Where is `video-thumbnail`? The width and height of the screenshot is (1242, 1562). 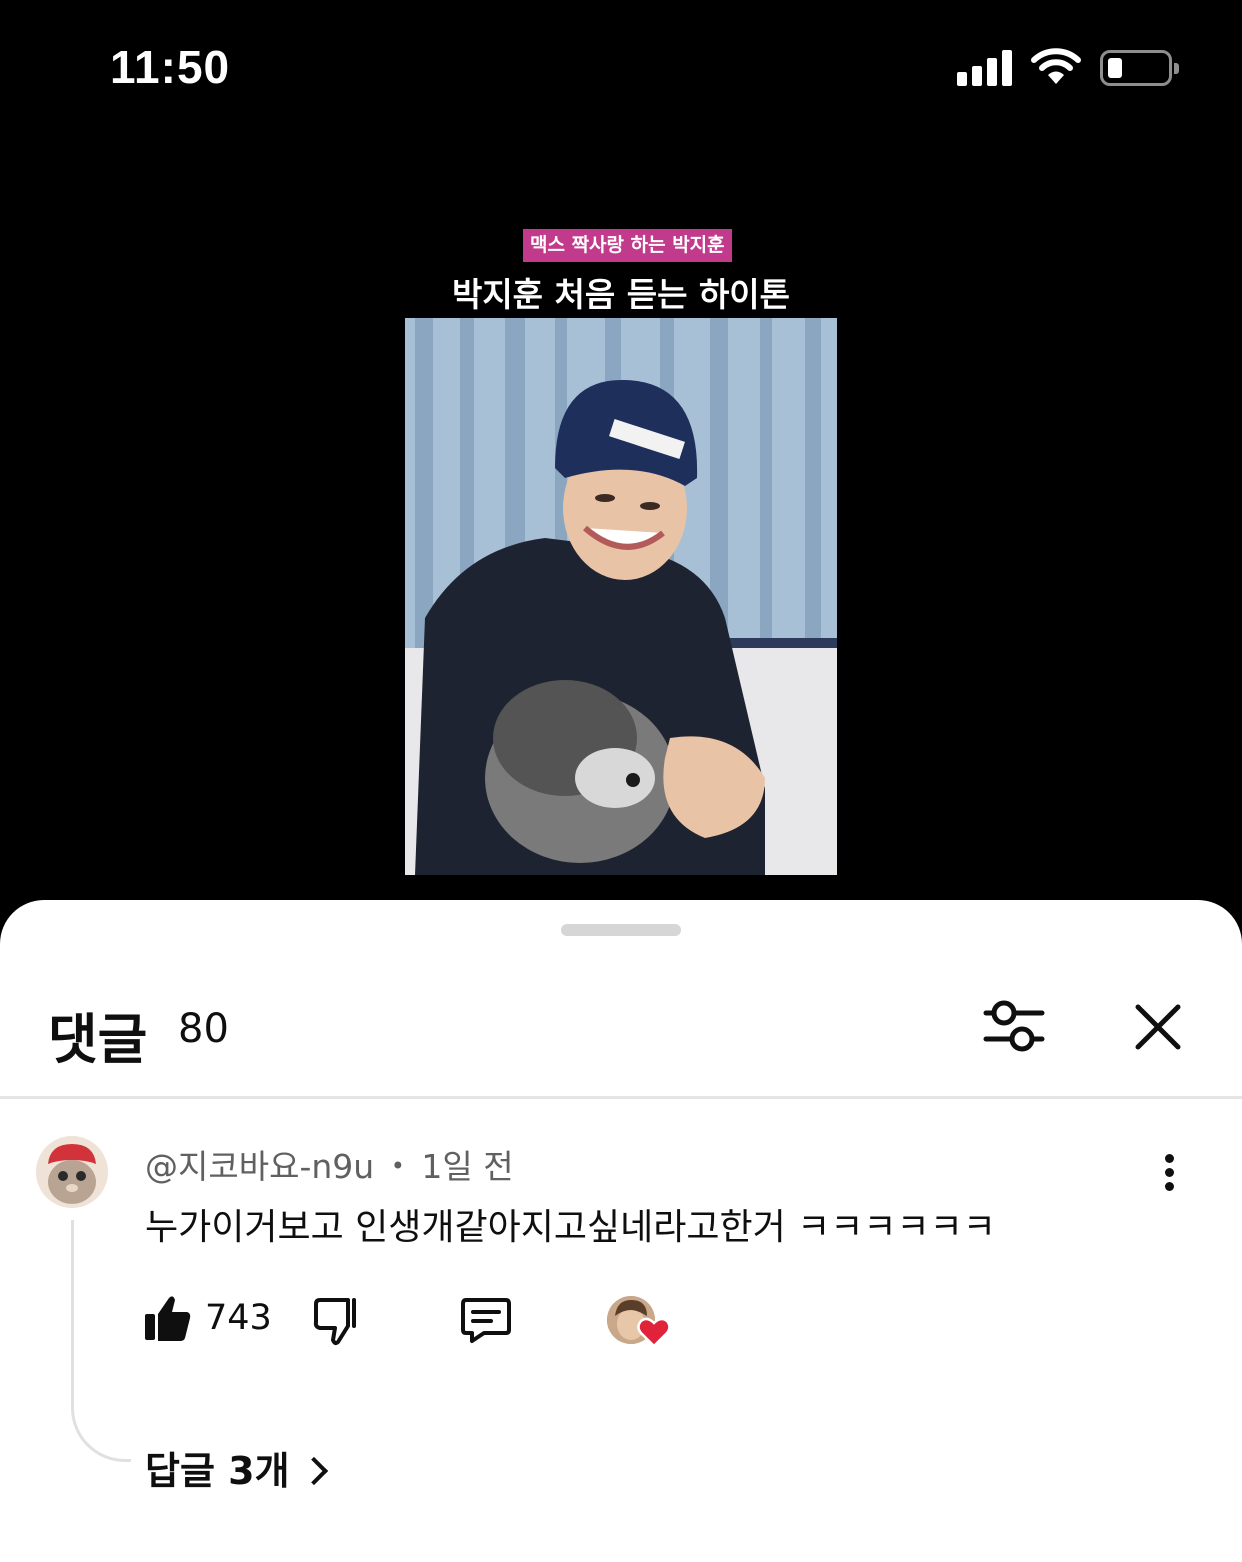
video-thumbnail is located at coordinates (621, 596).